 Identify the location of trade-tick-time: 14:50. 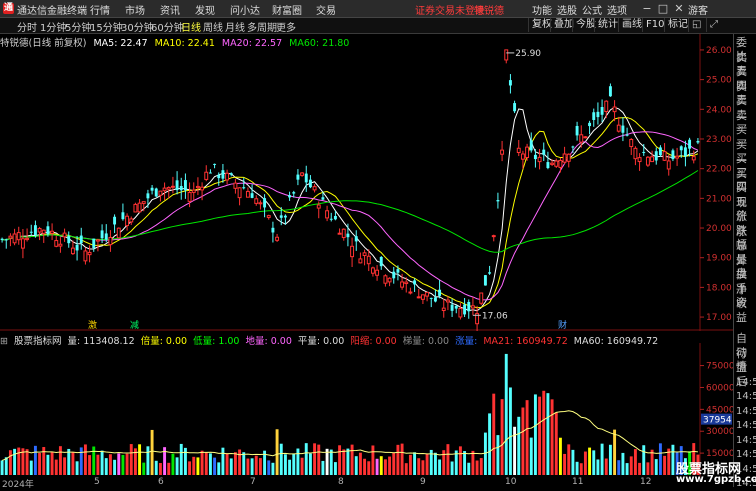
(746, 411).